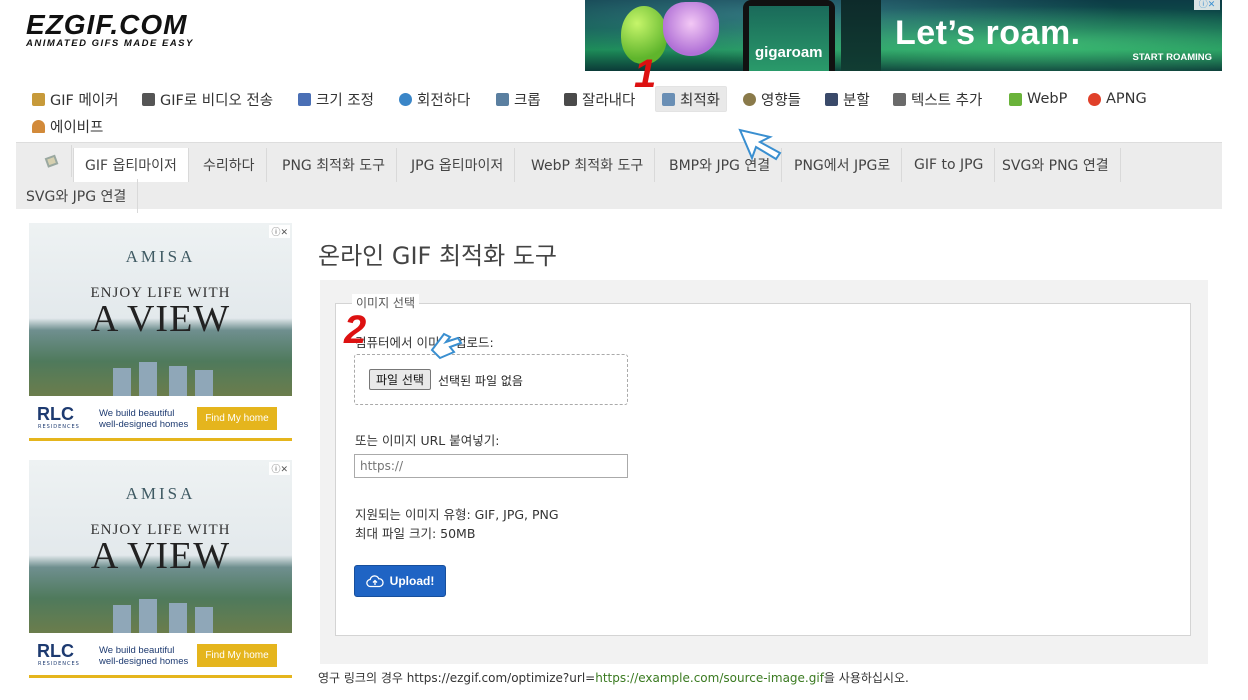  I want to click on sub-nav-svg-to-png: SVG와 PNG 연결, so click(1056, 165).